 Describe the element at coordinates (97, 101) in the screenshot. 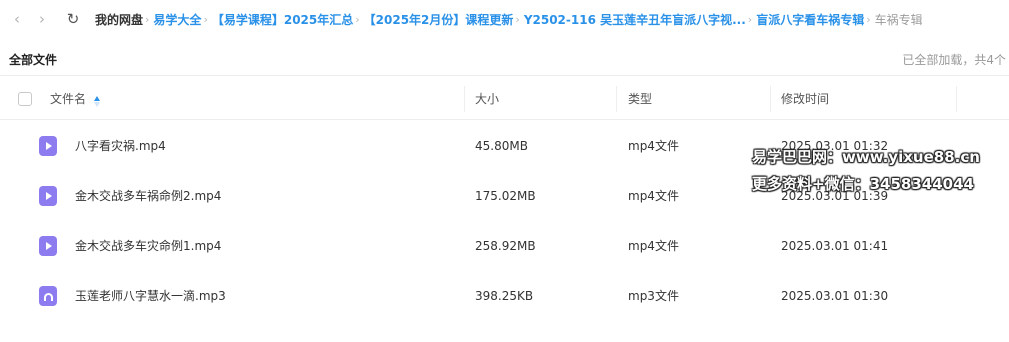

I see `sort-ascending-icon` at that location.